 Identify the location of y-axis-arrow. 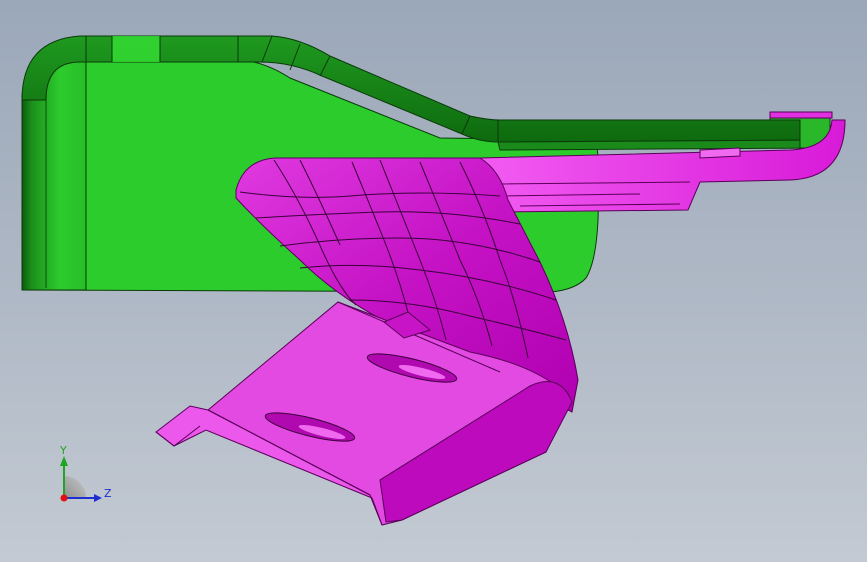
(64, 461).